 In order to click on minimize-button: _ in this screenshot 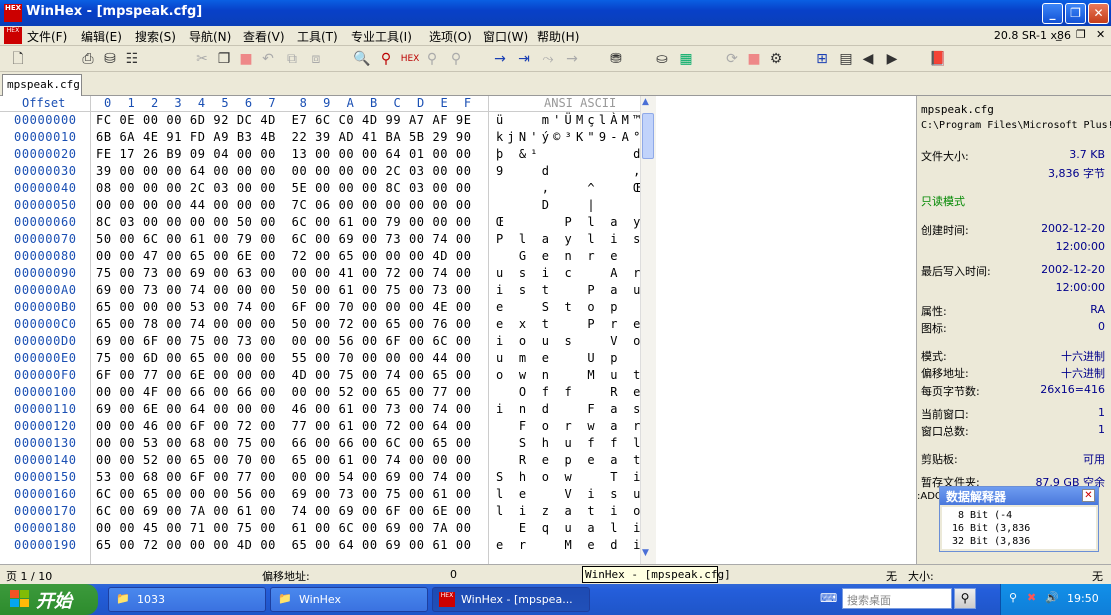, I will do `click(1052, 13)`.